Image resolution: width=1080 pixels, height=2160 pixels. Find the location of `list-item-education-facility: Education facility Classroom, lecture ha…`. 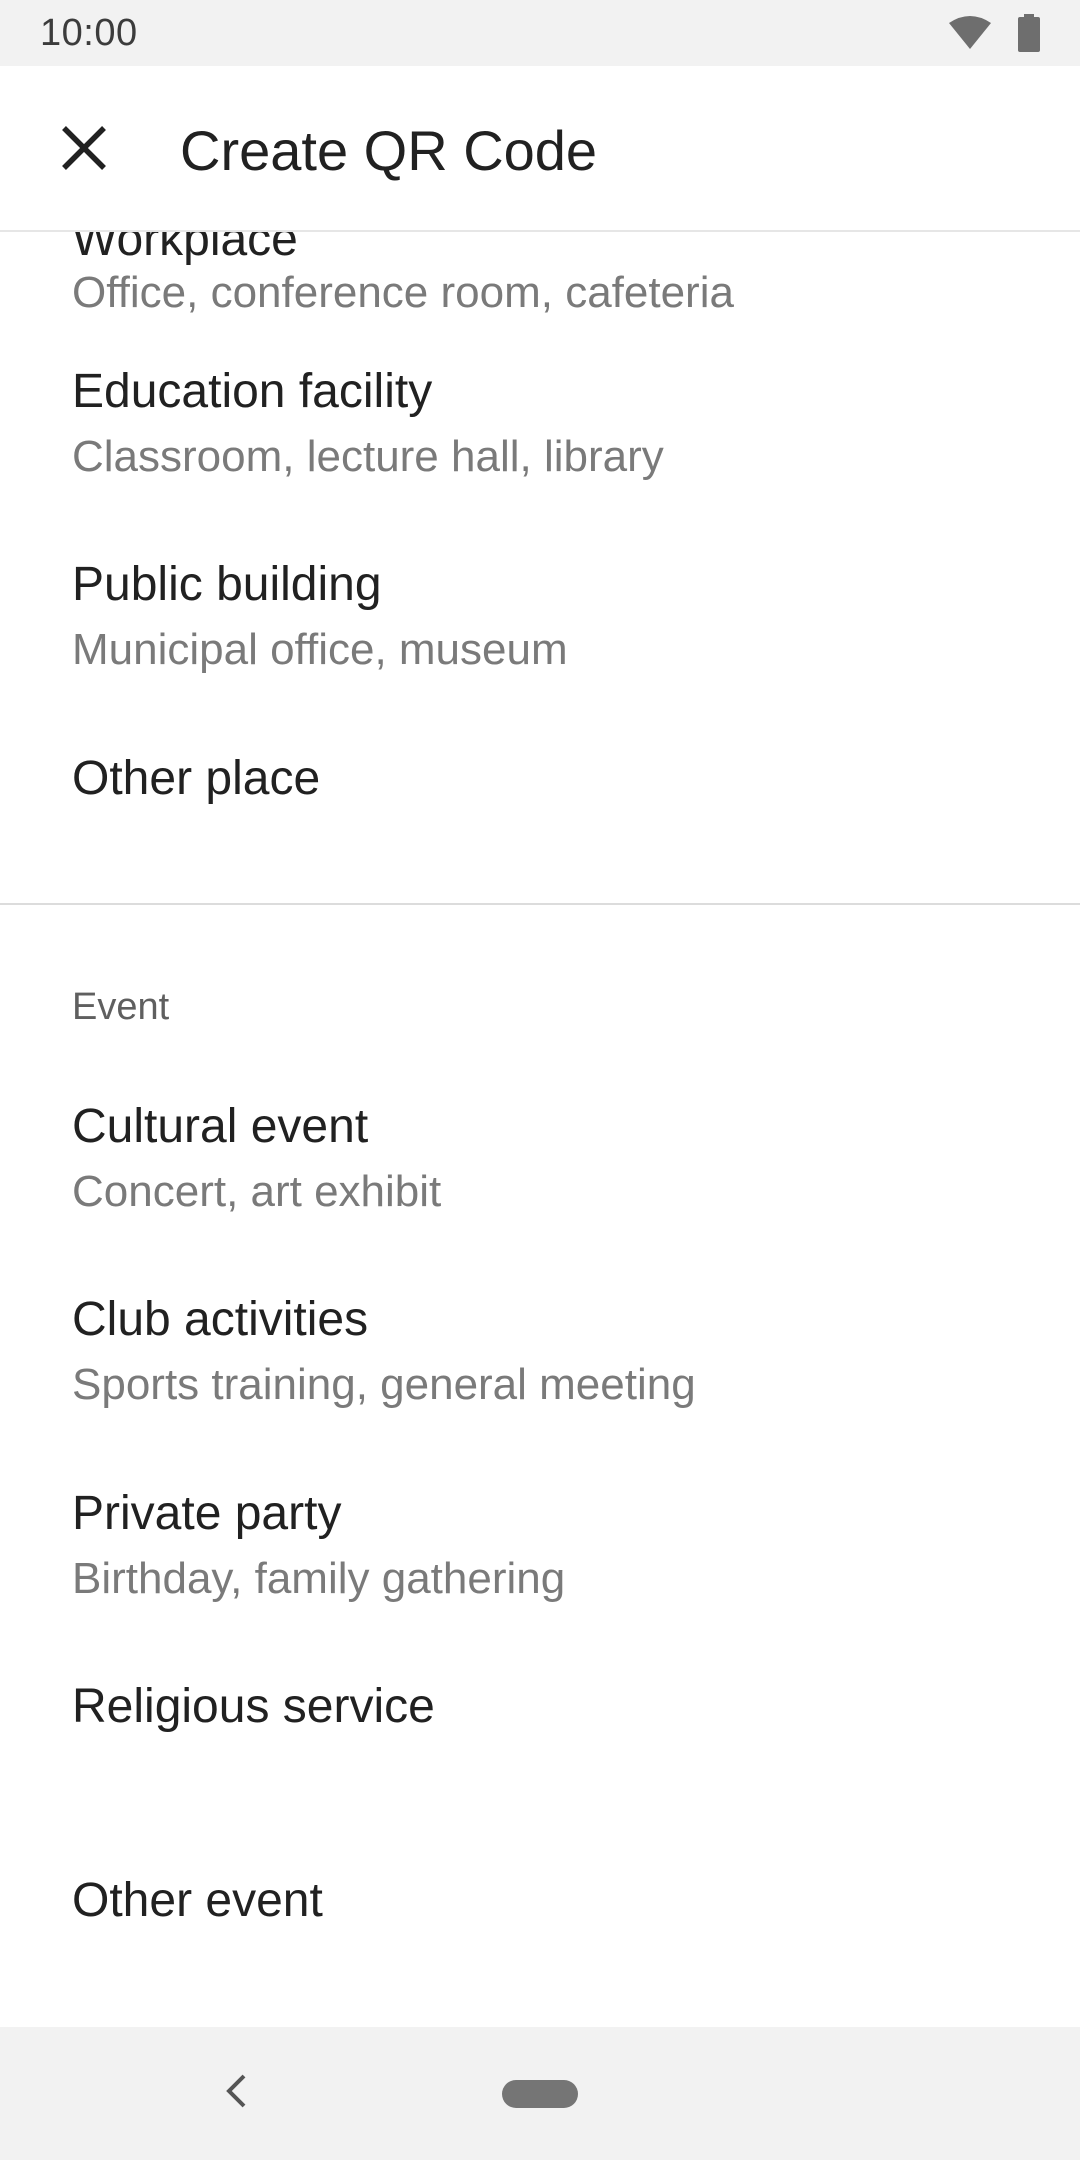

list-item-education-facility: Education facility Classroom, lecture ha… is located at coordinates (540, 440).